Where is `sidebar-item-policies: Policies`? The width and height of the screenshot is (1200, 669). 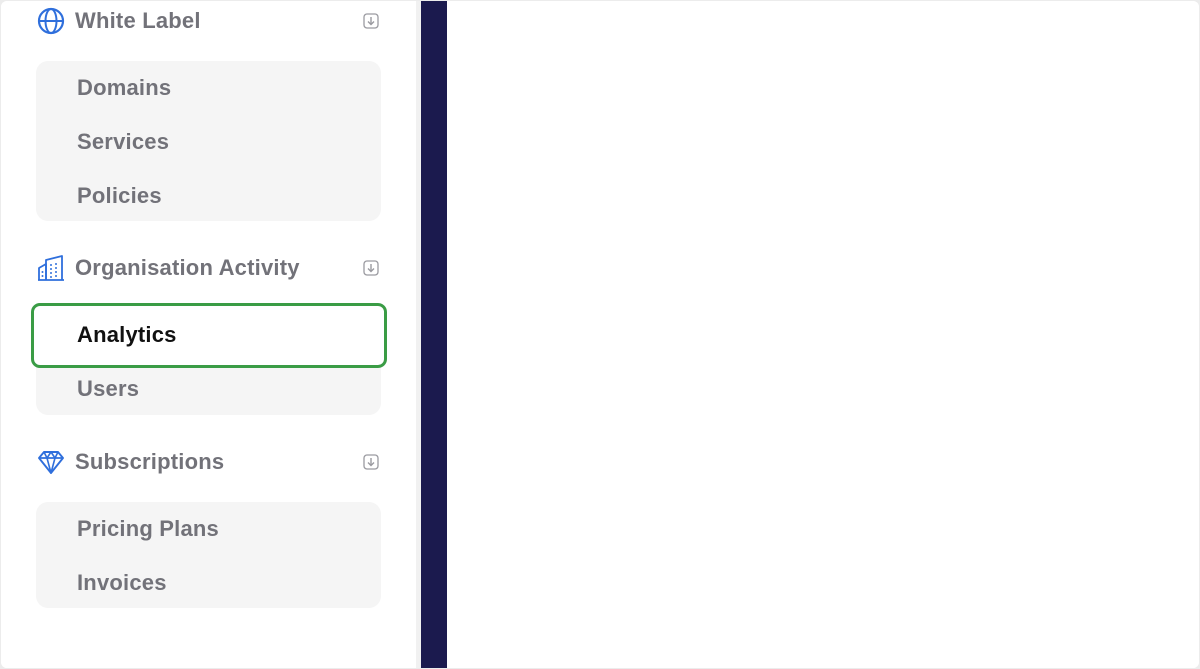 sidebar-item-policies: Policies is located at coordinates (119, 196).